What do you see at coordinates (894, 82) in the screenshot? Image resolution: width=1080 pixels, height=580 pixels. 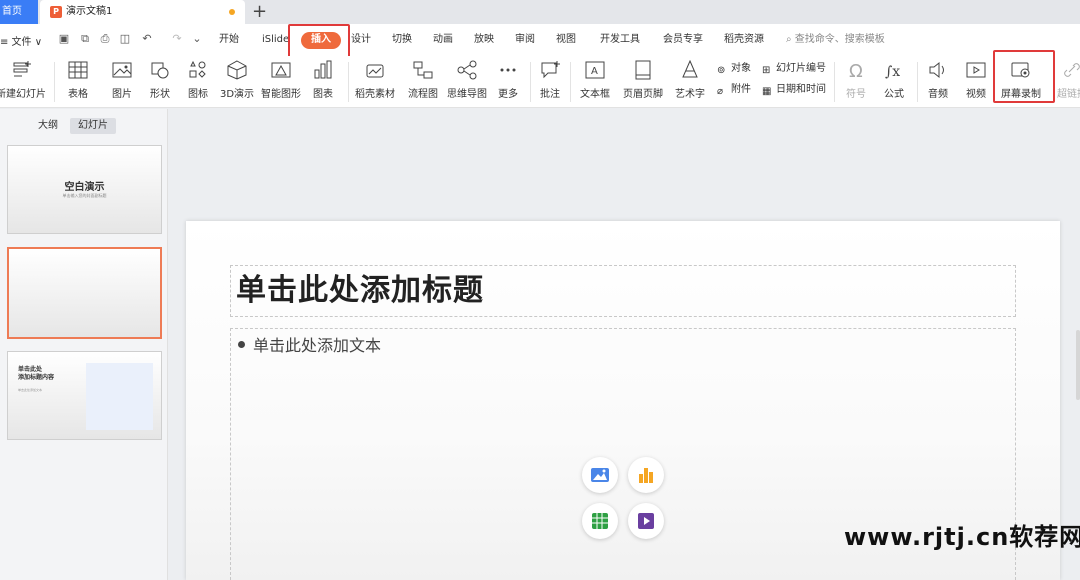 I see `formula-button: ∫x 公式` at bounding box center [894, 82].